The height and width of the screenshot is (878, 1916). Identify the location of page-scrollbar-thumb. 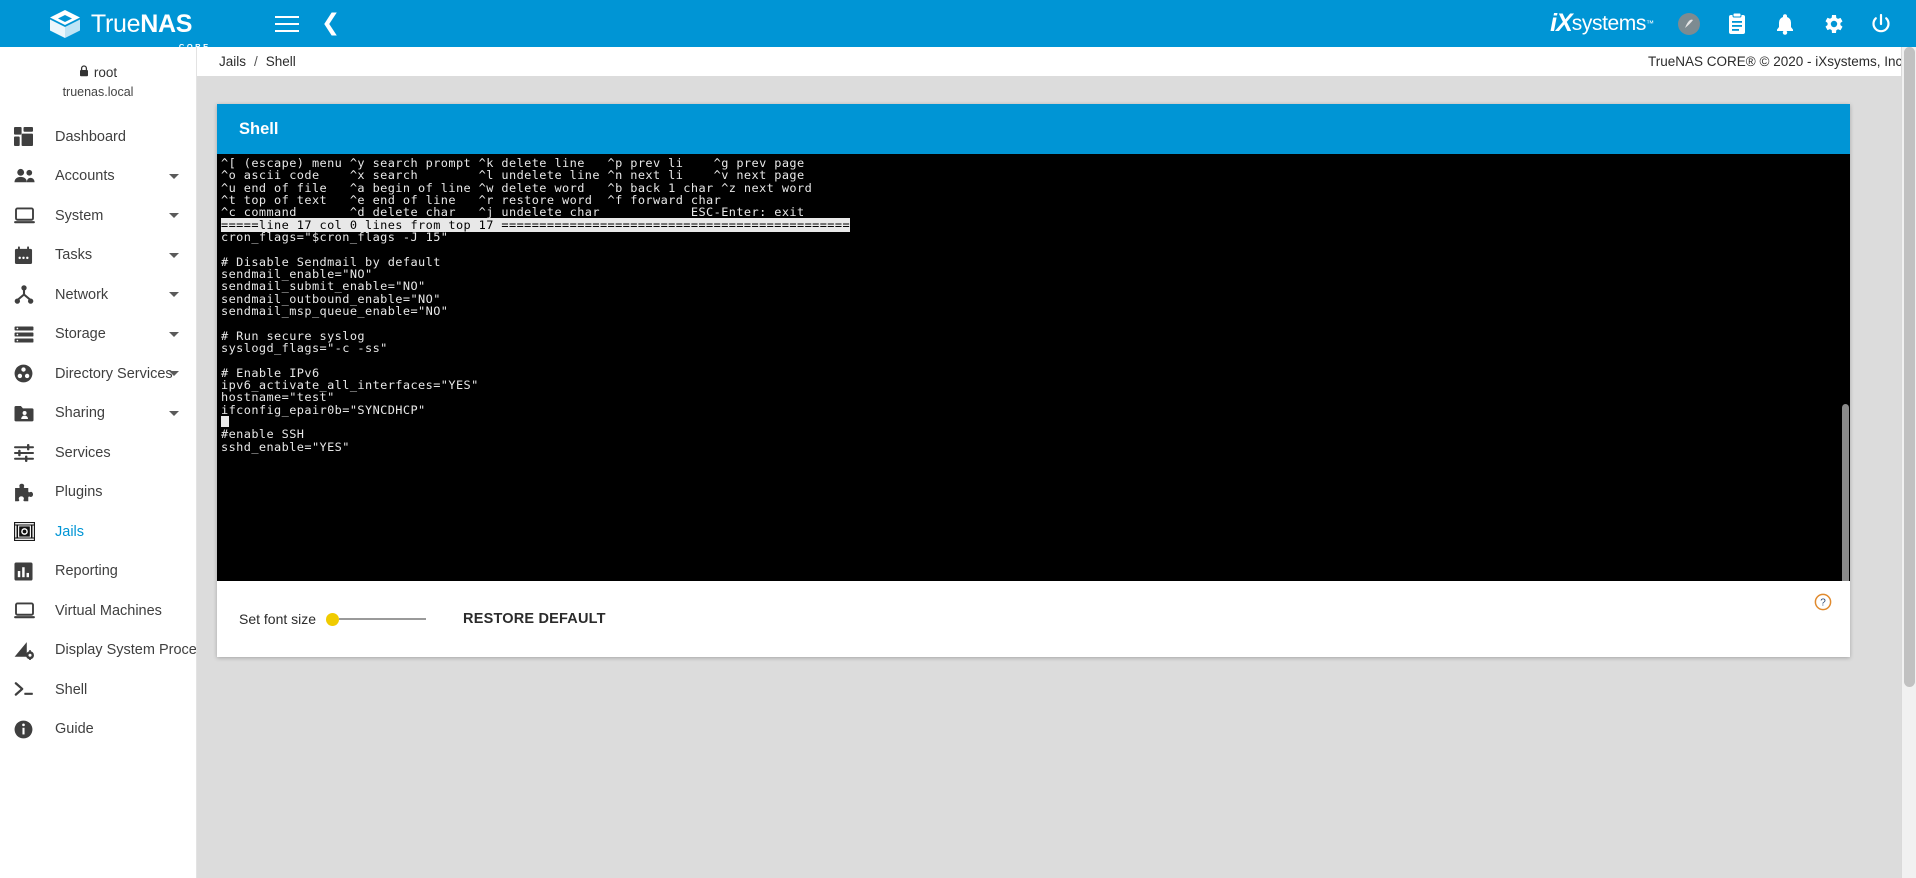
(1909, 367).